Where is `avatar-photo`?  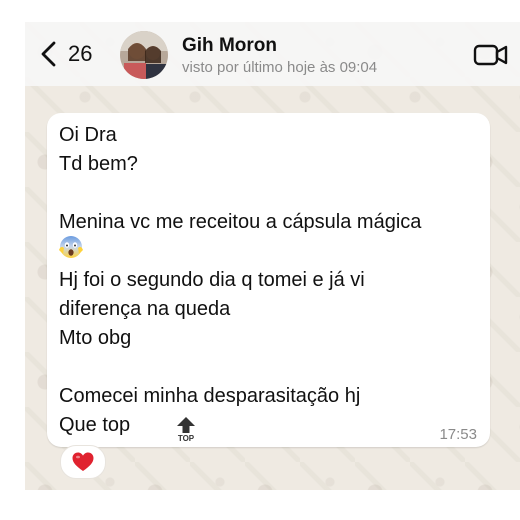
avatar-photo is located at coordinates (144, 55).